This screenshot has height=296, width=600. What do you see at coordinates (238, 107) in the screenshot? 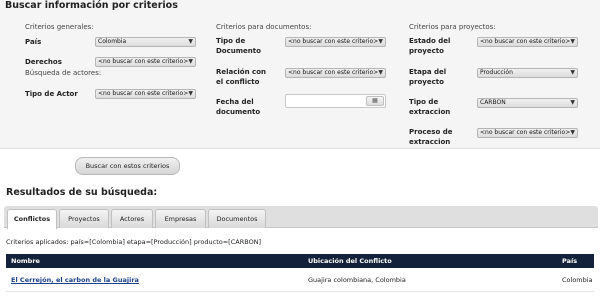
I see `fecha-documento-label: Fecha del documento` at bounding box center [238, 107].